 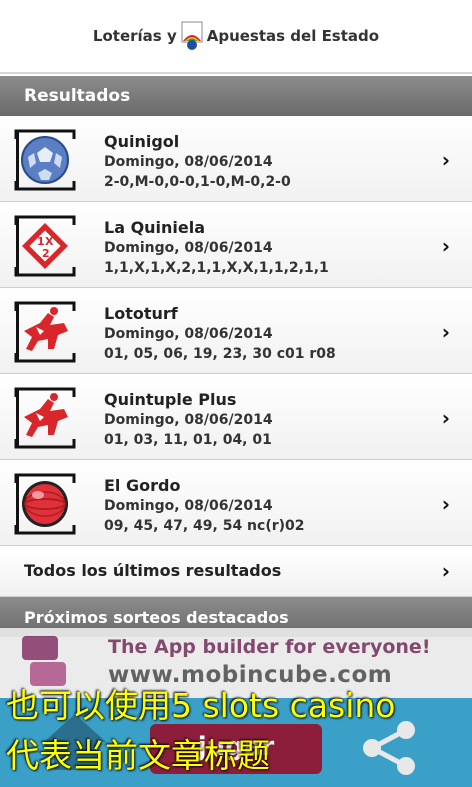 I want to click on result-title: Lototurf, so click(x=141, y=313).